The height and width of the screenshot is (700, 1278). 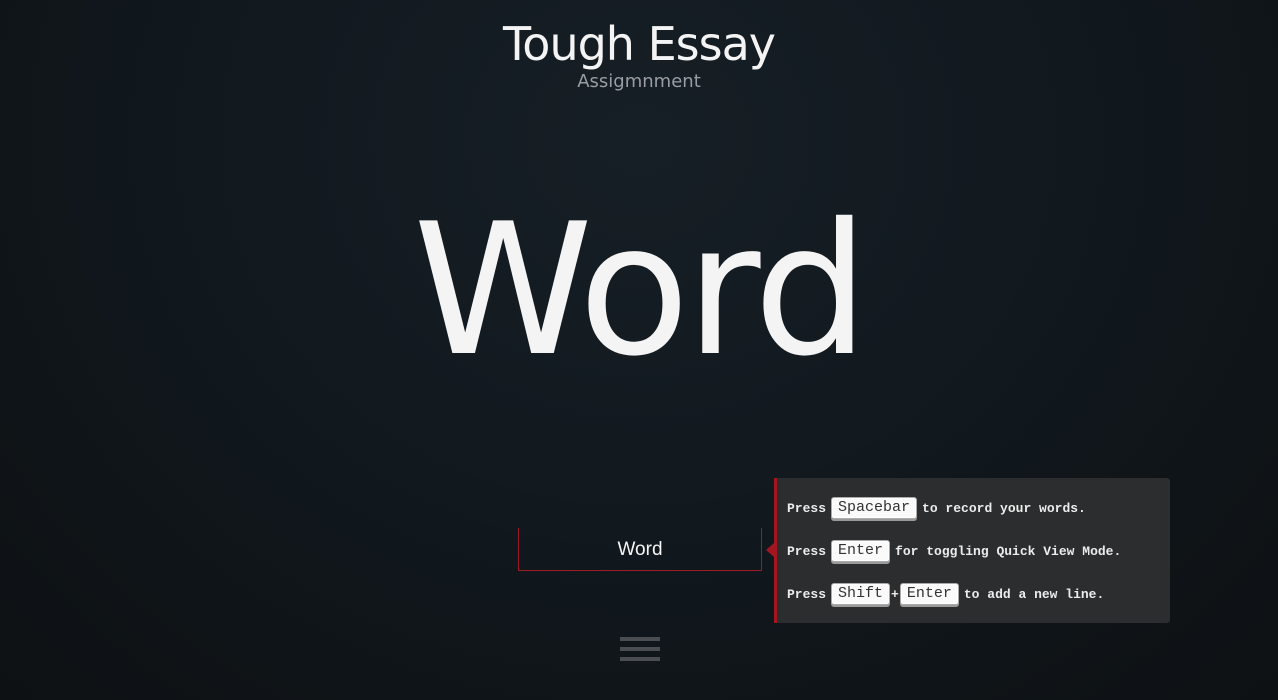 What do you see at coordinates (874, 508) in the screenshot?
I see `spacebar-key: Spacebar` at bounding box center [874, 508].